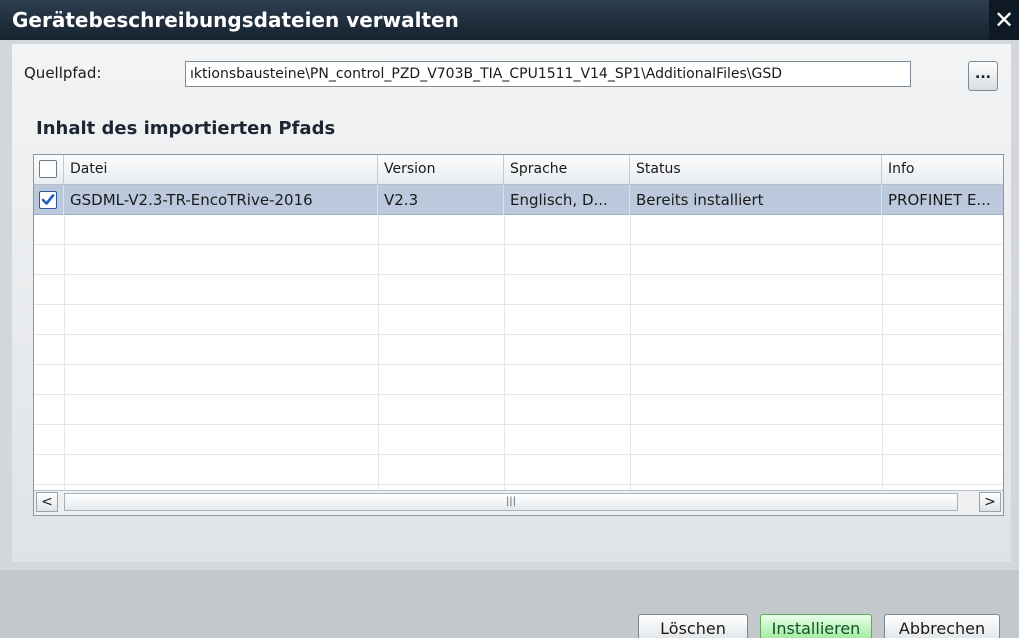 This screenshot has width=1019, height=638. I want to click on row-checkbox, so click(48, 200).